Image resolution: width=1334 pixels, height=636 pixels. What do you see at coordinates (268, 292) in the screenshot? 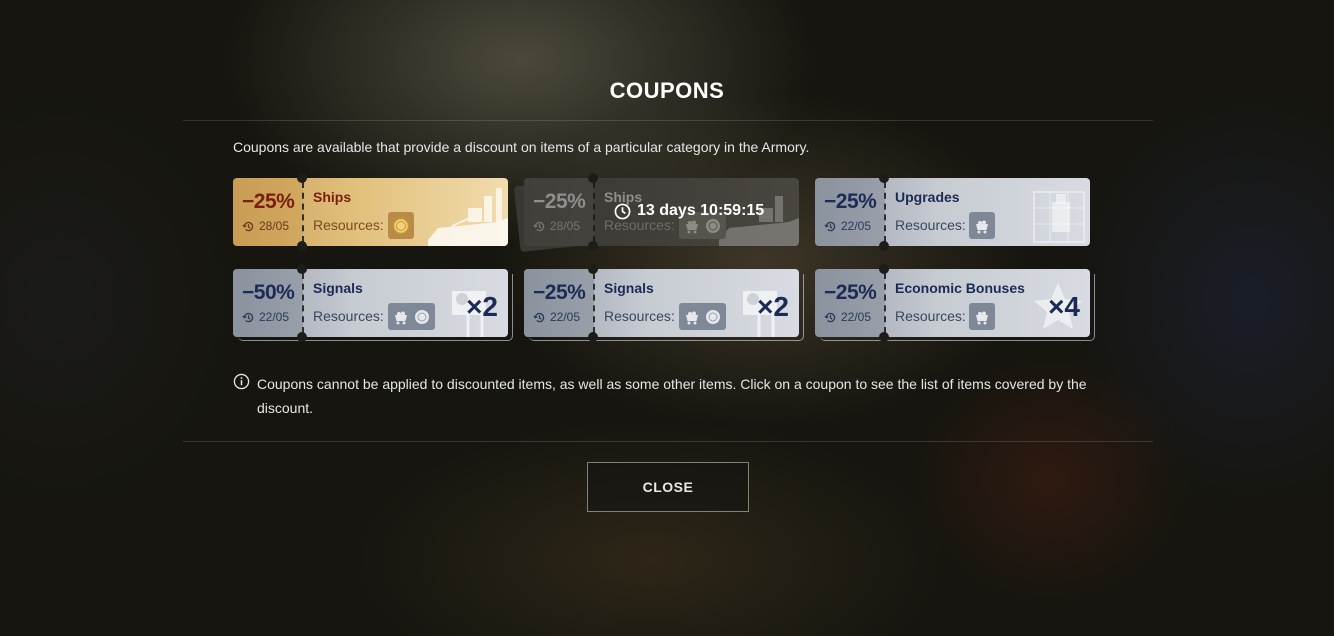
I see `discount-value: −50%` at bounding box center [268, 292].